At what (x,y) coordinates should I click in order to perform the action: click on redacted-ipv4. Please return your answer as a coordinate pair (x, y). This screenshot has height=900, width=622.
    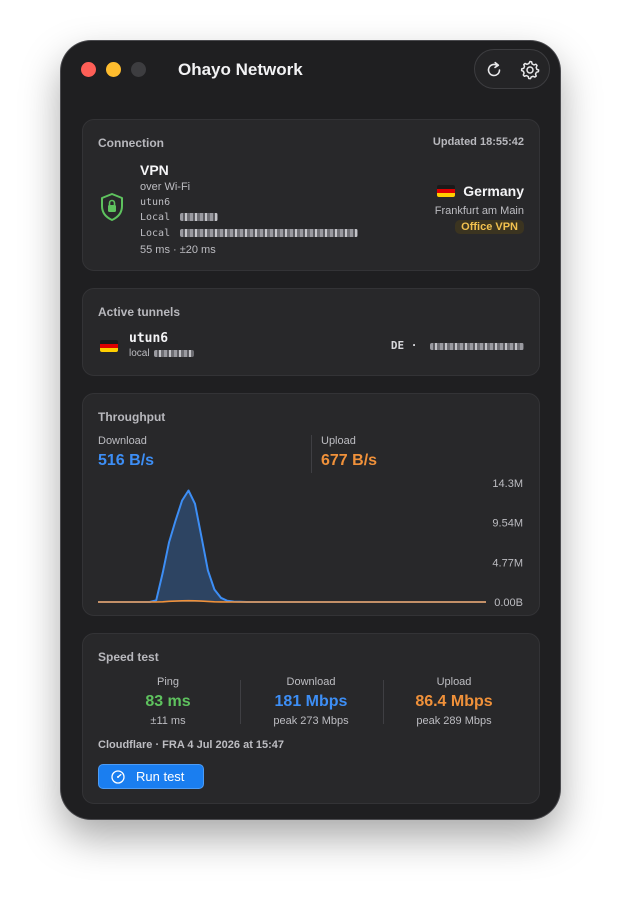
    Looking at the image, I should click on (199, 217).